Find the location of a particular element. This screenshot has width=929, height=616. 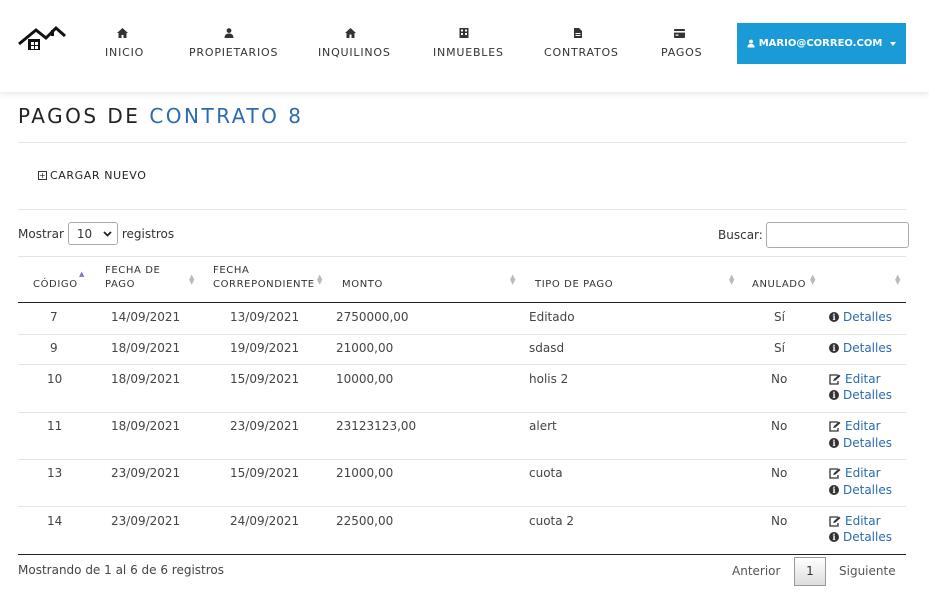

cell-monto: 23123123,00 is located at coordinates (376, 426).